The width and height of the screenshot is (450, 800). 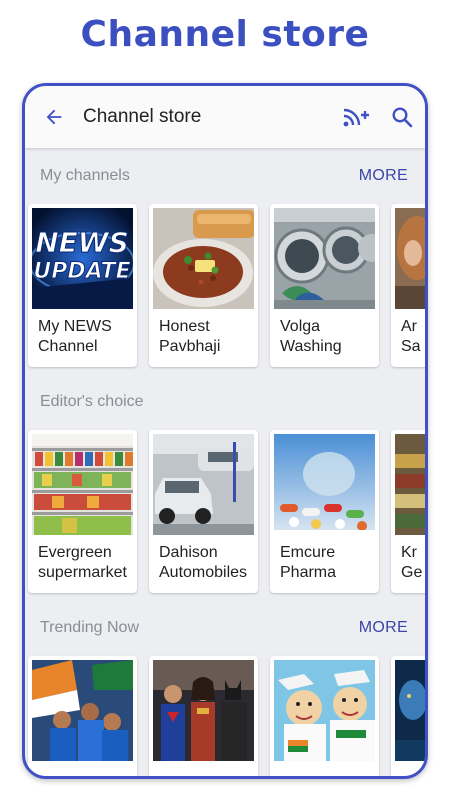 I want to click on promo-title: Channel store, so click(x=225, y=34).